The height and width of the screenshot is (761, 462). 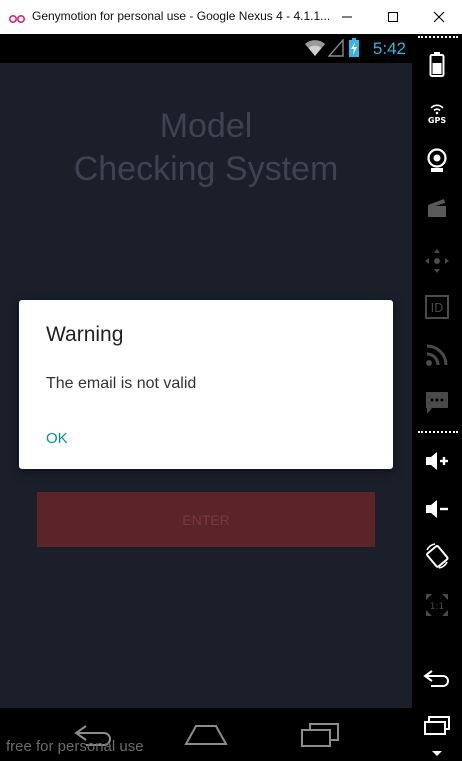 I want to click on camera-icon, so click(x=437, y=160).